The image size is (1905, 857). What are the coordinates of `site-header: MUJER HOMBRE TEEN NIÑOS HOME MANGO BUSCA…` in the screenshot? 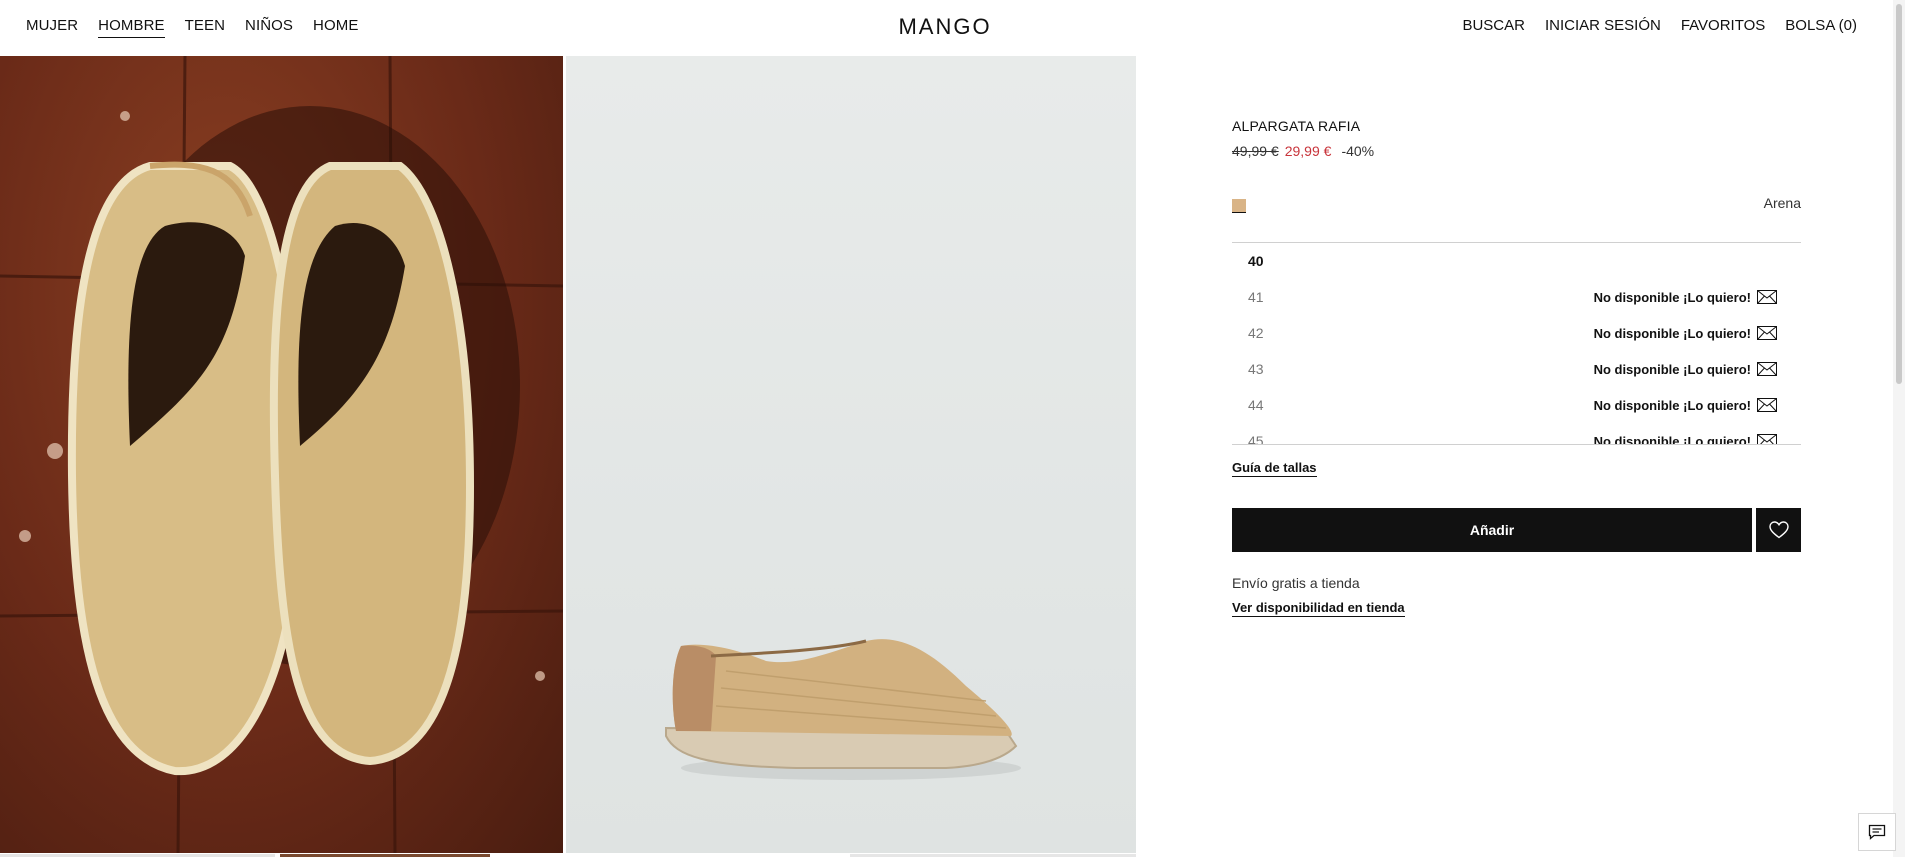 It's located at (952, 28).